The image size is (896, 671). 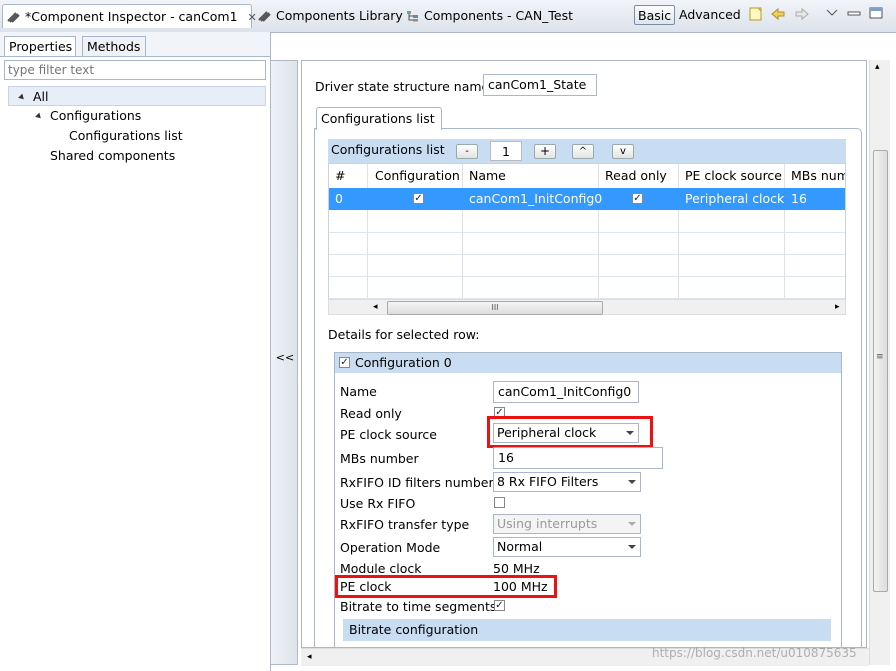 What do you see at coordinates (126, 136) in the screenshot?
I see `tree-item-configurations-list: Configurations list` at bounding box center [126, 136].